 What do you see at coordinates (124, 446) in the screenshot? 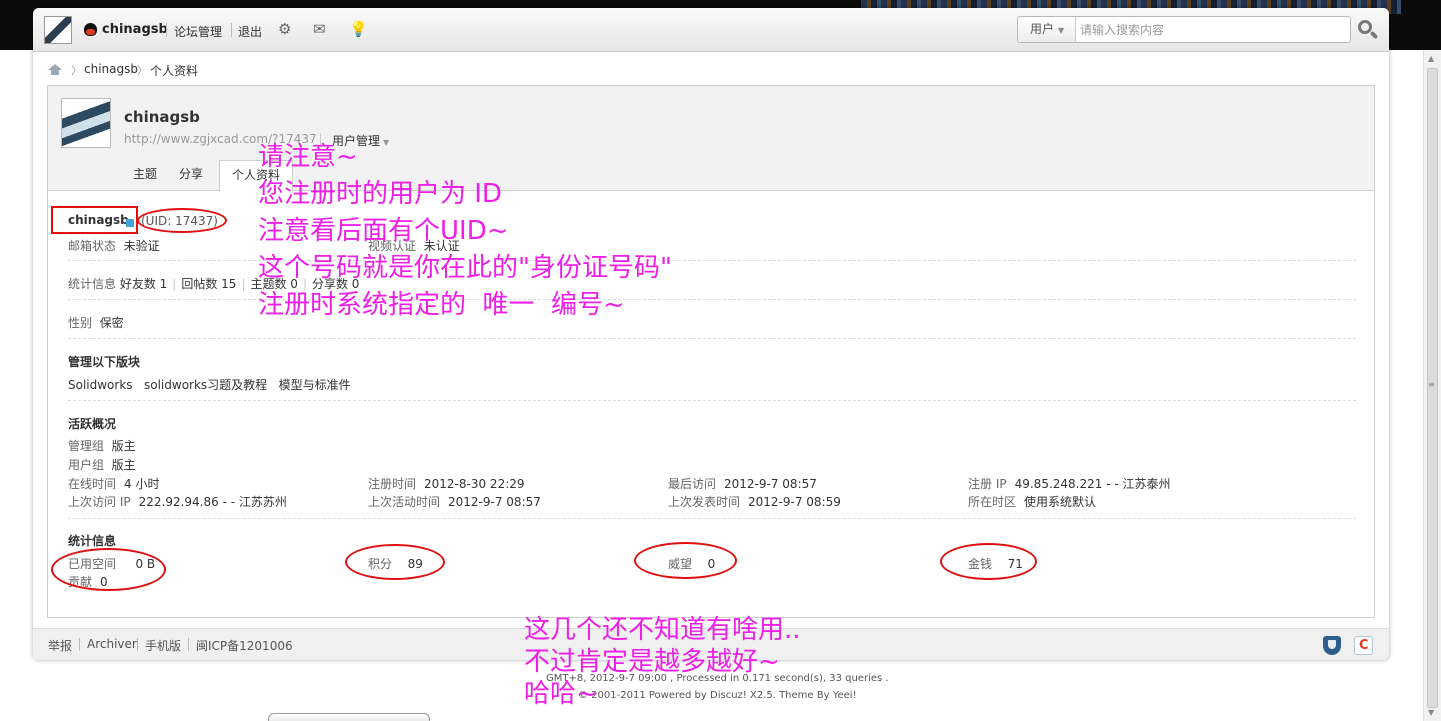
I see `admin-group-value: 版主` at bounding box center [124, 446].